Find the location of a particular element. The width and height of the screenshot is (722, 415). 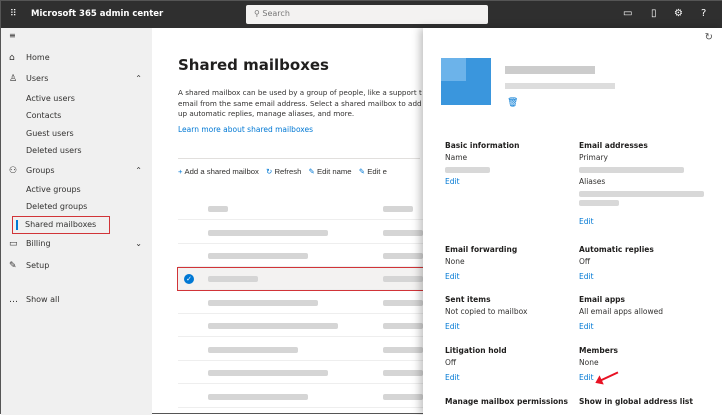

section-email-addresses: Email addresses Primary Aliases Edit is located at coordinates (649, 184).